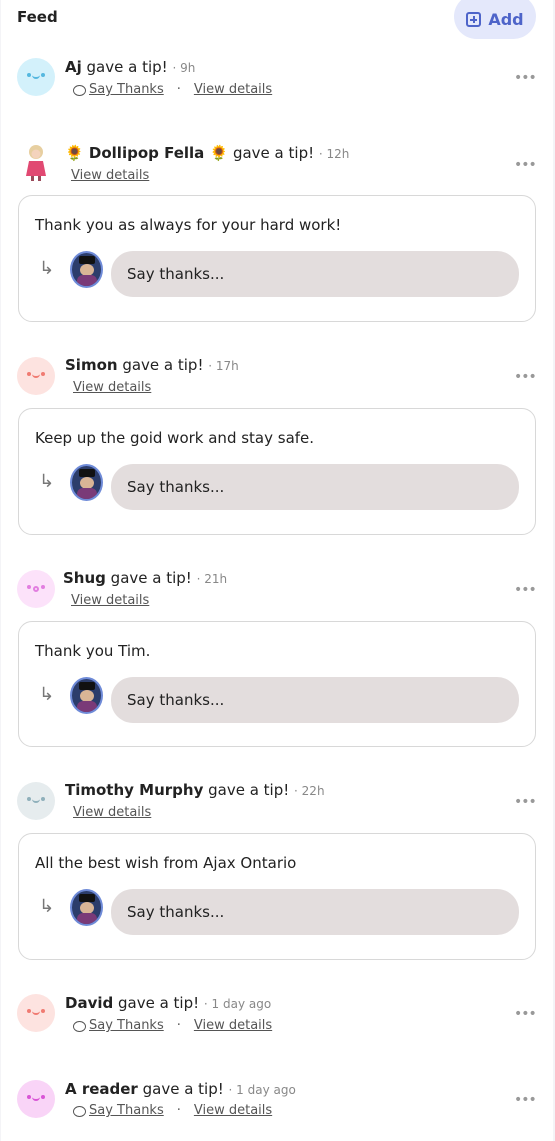 This screenshot has height=1141, width=555. I want to click on doll-avatar-icon, so click(36, 163).